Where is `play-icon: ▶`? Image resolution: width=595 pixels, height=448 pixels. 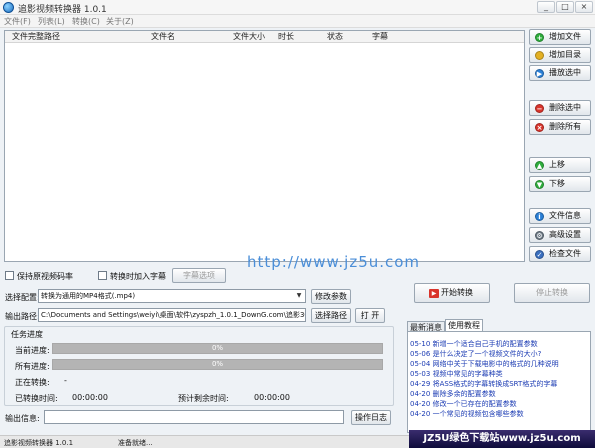 play-icon: ▶ is located at coordinates (539, 73).